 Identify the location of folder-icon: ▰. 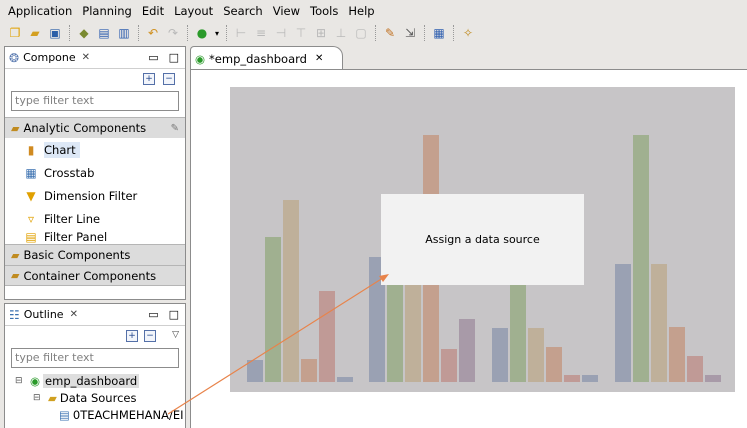
(15, 275).